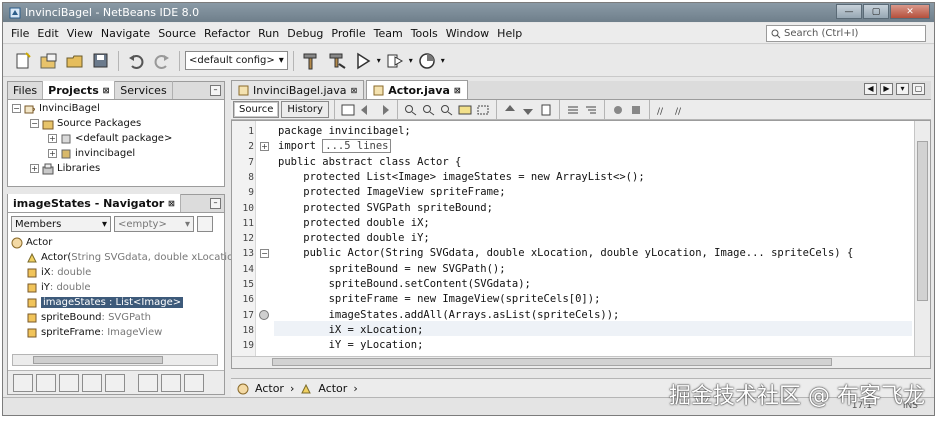  What do you see at coordinates (870, 89) in the screenshot?
I see `scroll-left-icon: ◀` at bounding box center [870, 89].